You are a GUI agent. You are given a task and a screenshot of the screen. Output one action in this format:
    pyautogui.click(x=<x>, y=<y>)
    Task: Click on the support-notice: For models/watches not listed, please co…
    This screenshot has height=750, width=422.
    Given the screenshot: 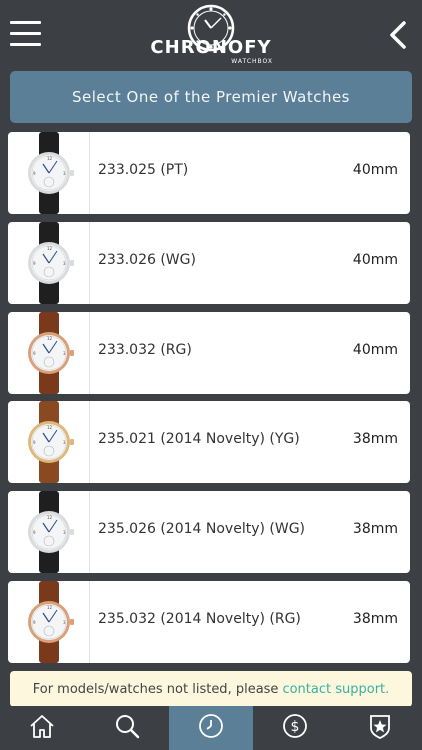 What is the action you would take?
    pyautogui.click(x=211, y=689)
    